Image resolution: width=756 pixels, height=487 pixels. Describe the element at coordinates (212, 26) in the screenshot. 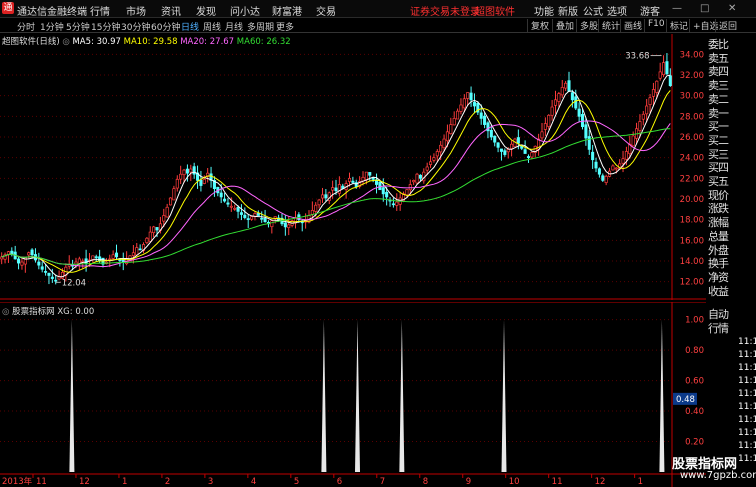

I see `period-weekly: 周线` at that location.